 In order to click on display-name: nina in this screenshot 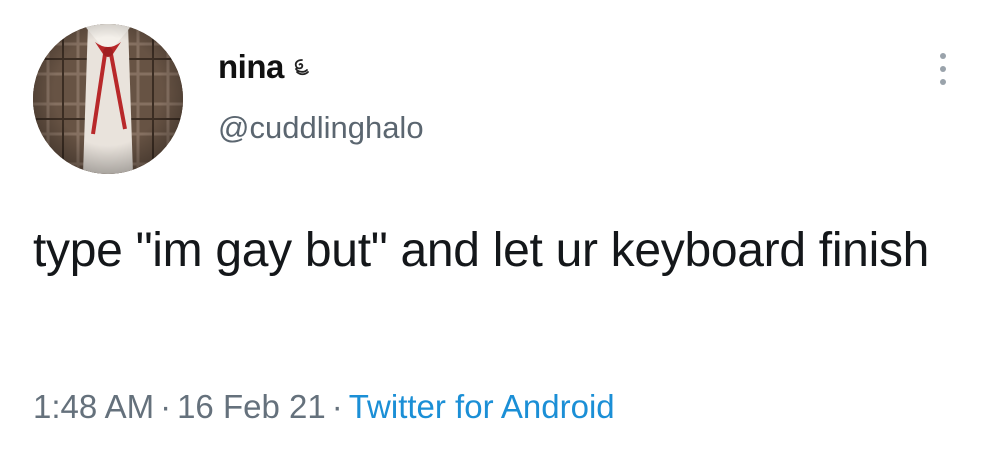, I will do `click(251, 67)`.